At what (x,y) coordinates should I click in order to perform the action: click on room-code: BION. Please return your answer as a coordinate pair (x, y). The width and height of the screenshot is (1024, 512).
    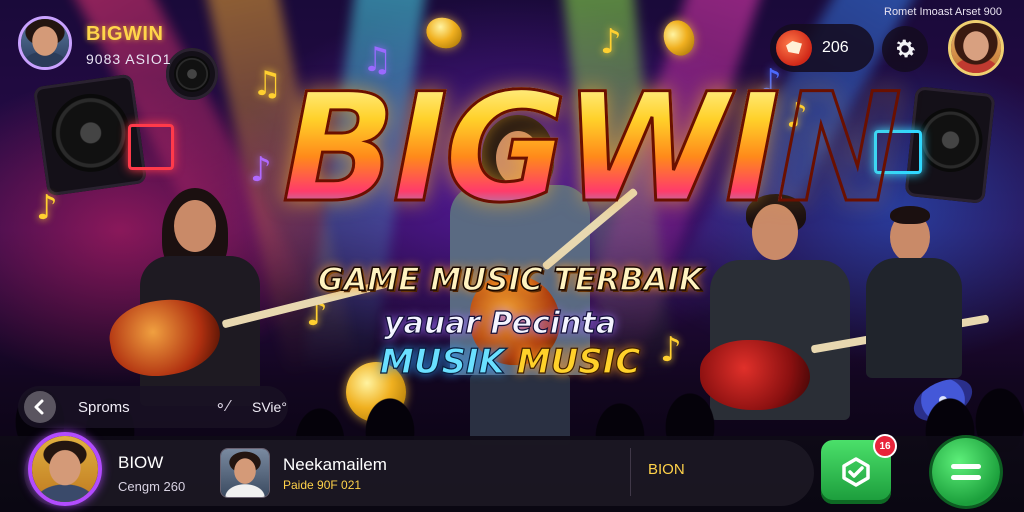
    Looking at the image, I should click on (666, 469).